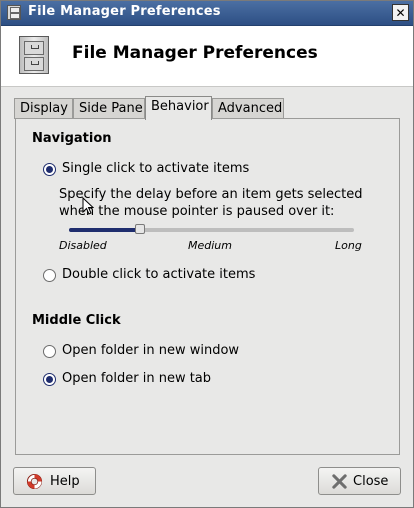  I want to click on slider-mid-label: Medium, so click(210, 245).